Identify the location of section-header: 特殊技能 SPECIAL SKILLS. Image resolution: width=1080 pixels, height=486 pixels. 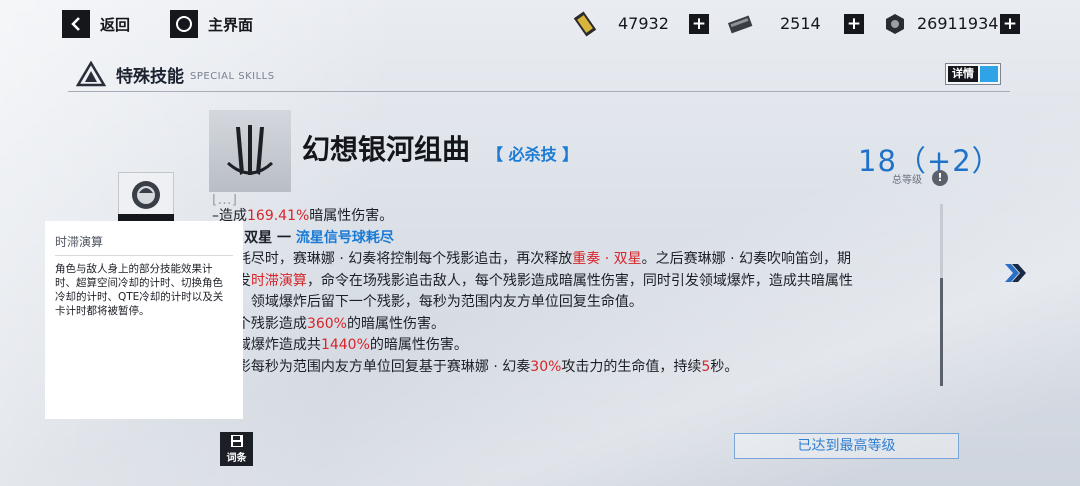
(175, 74).